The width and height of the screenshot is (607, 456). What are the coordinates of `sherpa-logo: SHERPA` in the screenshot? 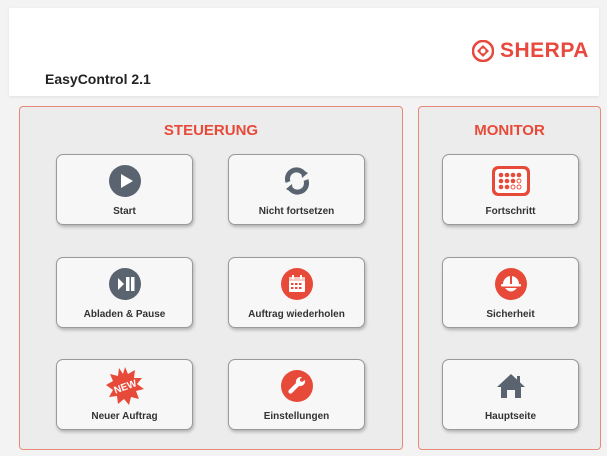 It's located at (530, 51).